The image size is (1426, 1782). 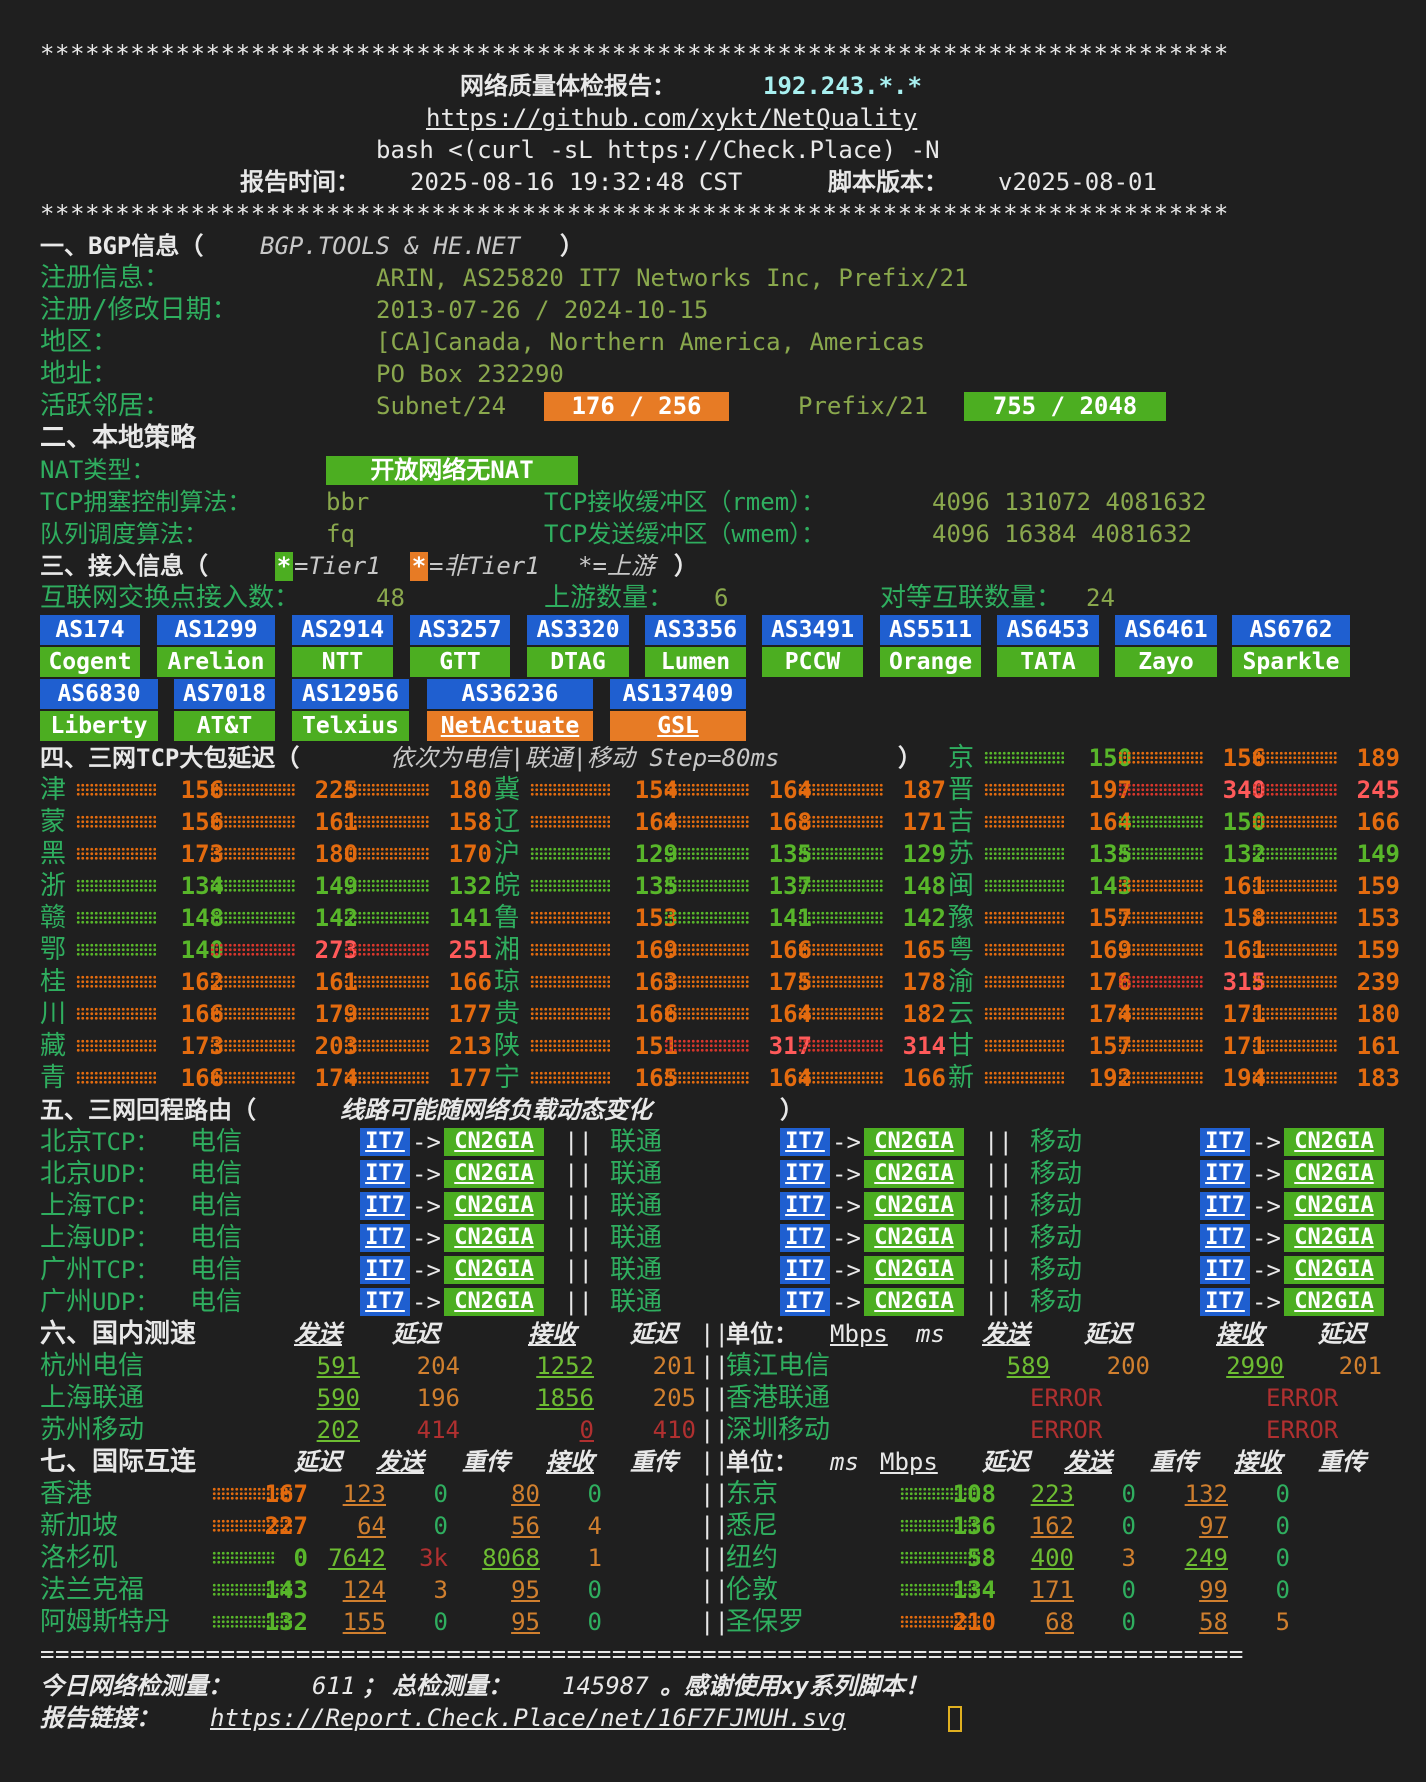 What do you see at coordinates (671, 118) in the screenshot?
I see `repo-link: https://github.com/xykt/NetQuality` at bounding box center [671, 118].